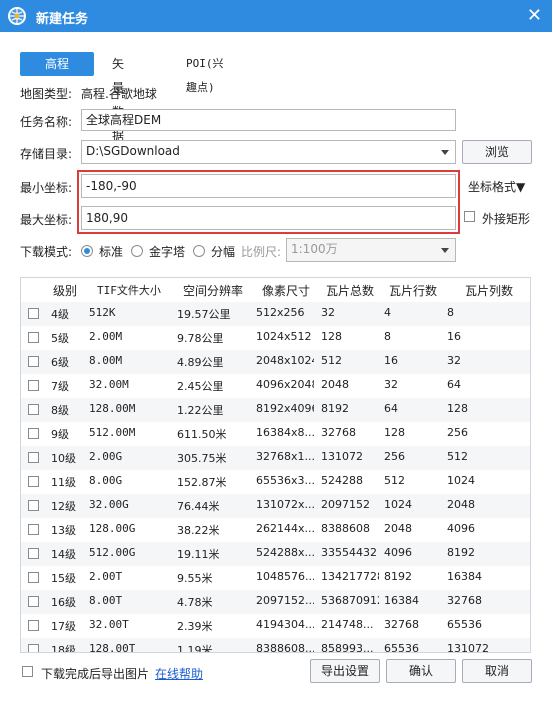 The width and height of the screenshot is (552, 704). Describe the element at coordinates (454, 336) in the screenshot. I see `cell-tile-cols: 16` at that location.